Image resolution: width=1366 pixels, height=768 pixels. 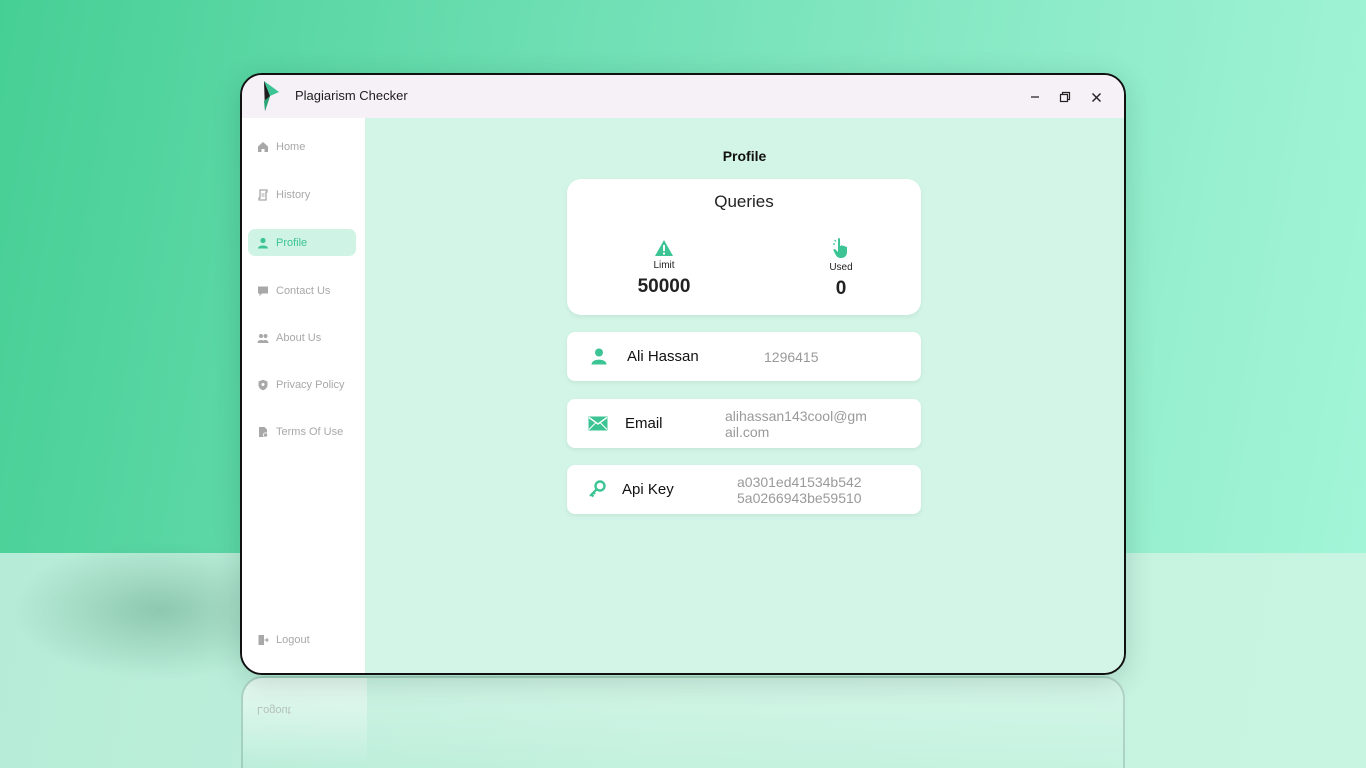 I want to click on document-icon, so click(x=263, y=432).